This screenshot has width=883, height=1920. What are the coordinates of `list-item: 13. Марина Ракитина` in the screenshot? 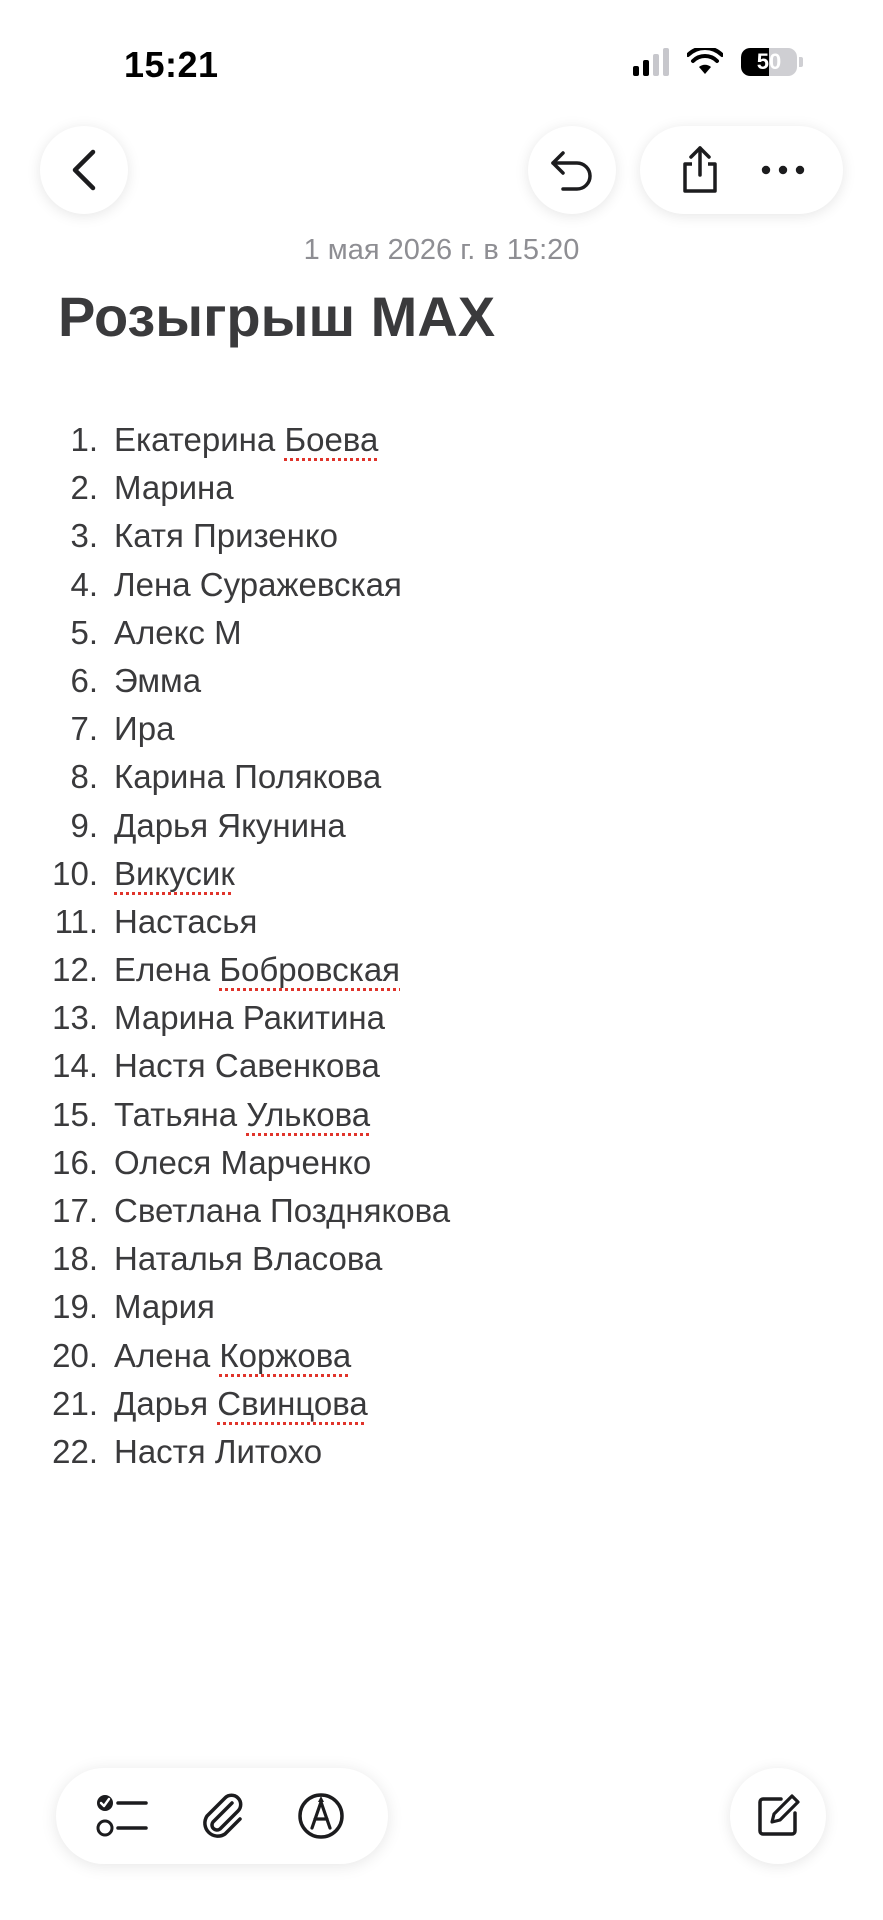 It's located at (225, 1018).